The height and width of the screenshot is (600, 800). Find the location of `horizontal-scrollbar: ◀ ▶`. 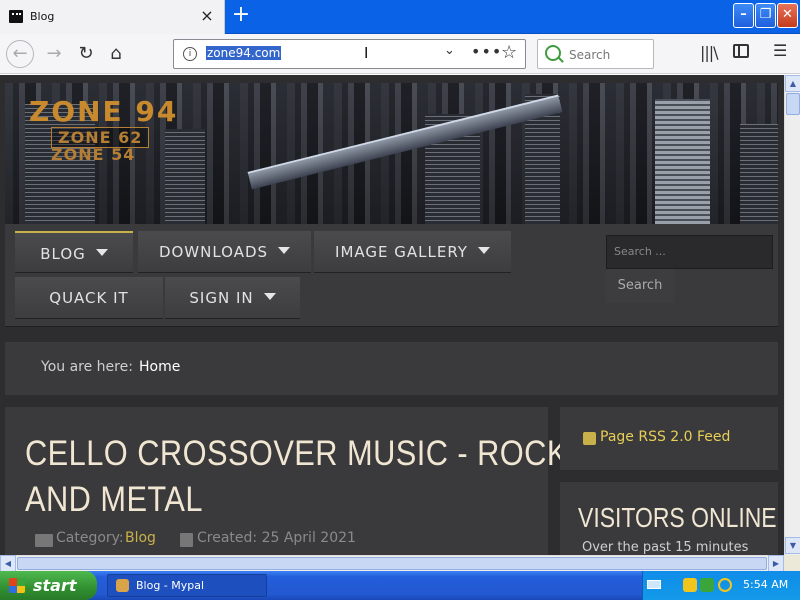

horizontal-scrollbar: ◀ ▶ is located at coordinates (392, 563).